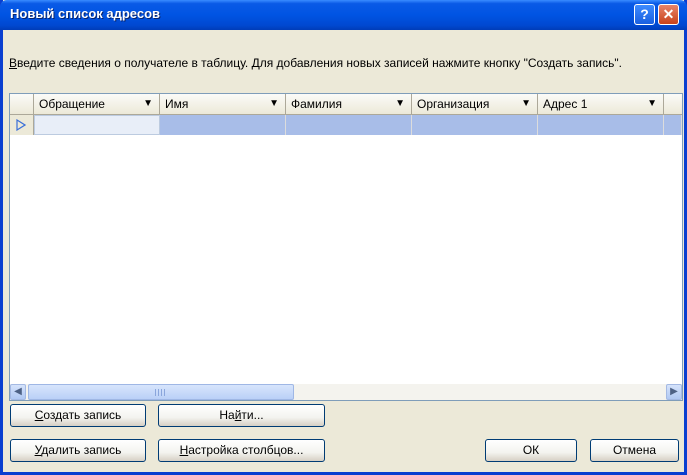  Describe the element at coordinates (673, 125) in the screenshot. I see `table-cell-filler` at that location.